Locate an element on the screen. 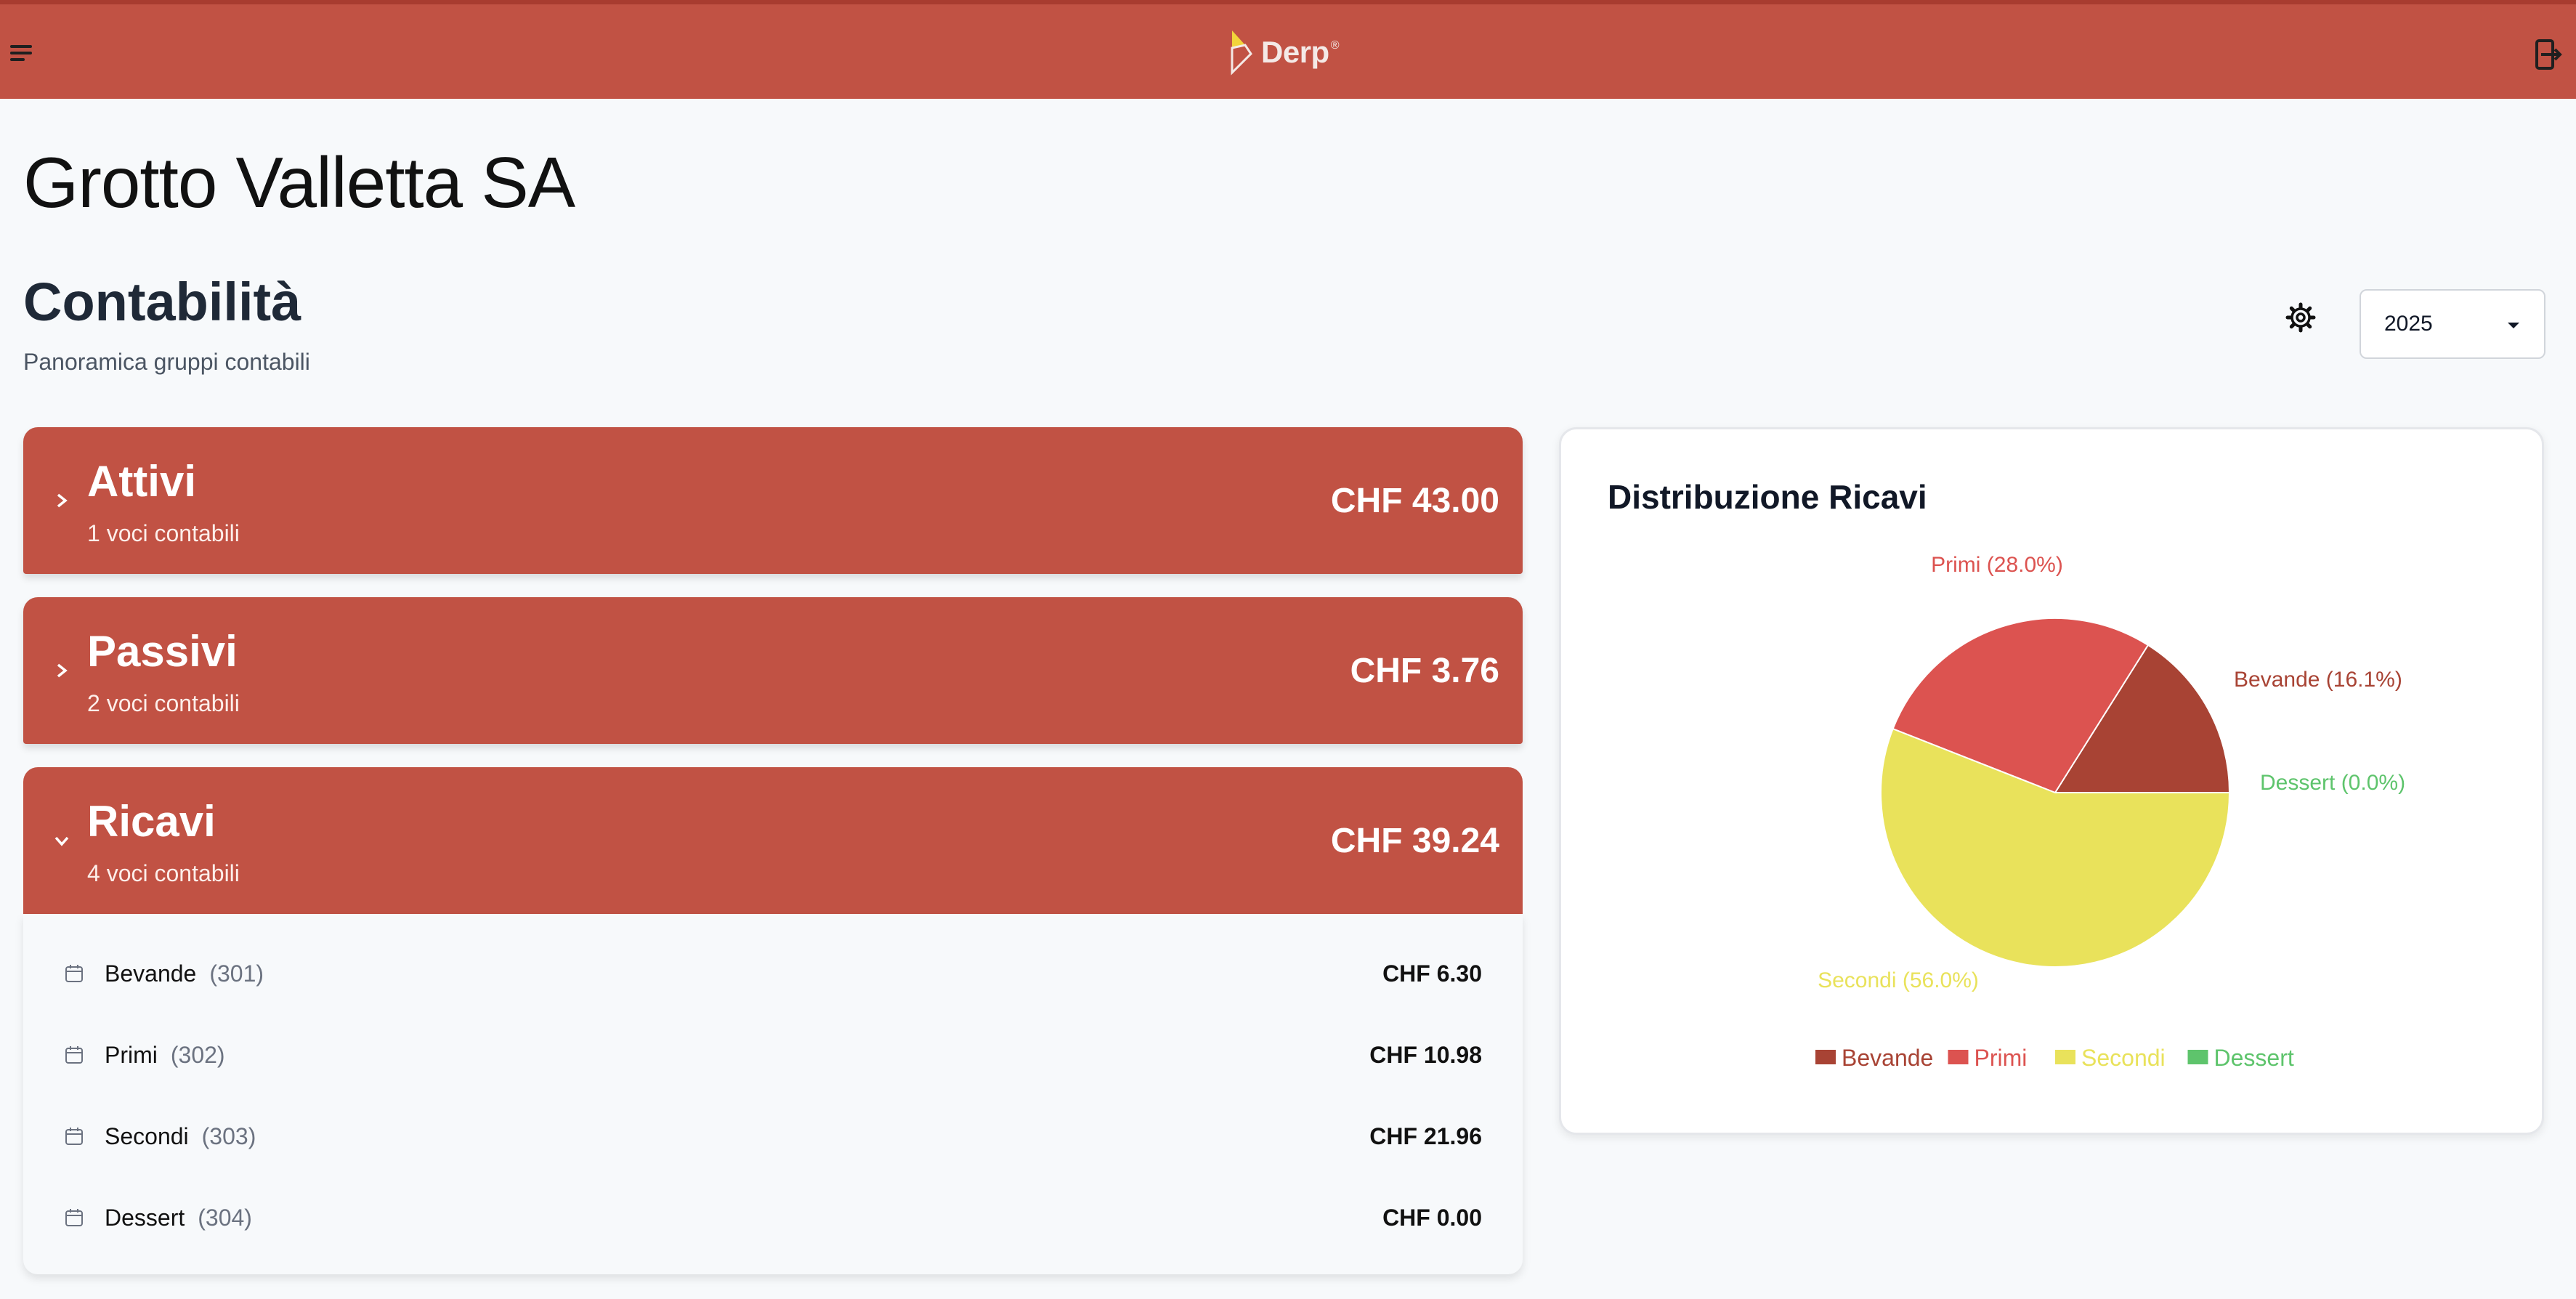 The height and width of the screenshot is (1299, 2576). legend-item-primi: Primi is located at coordinates (1988, 1058).